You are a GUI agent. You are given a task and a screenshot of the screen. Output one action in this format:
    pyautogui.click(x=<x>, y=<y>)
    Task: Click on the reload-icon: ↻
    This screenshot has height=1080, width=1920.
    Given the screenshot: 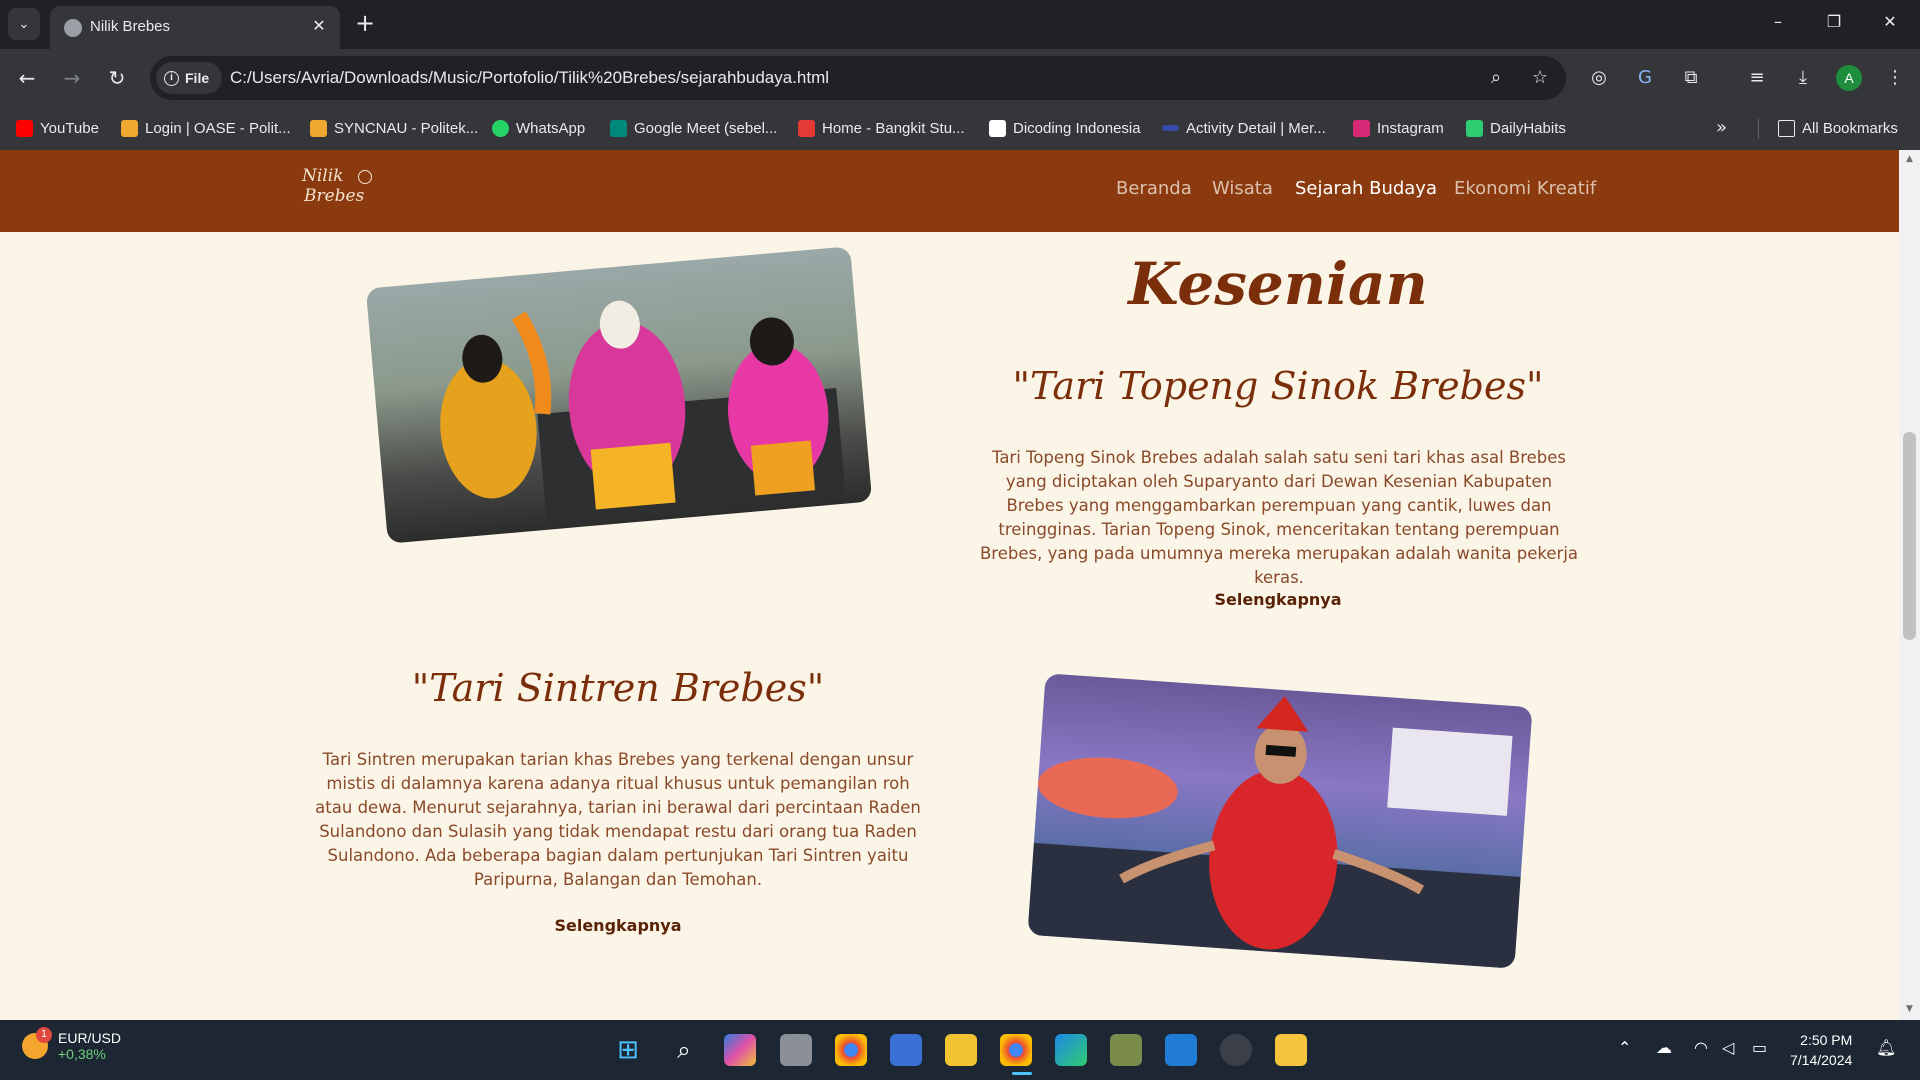 What is the action you would take?
    pyautogui.click(x=117, y=78)
    